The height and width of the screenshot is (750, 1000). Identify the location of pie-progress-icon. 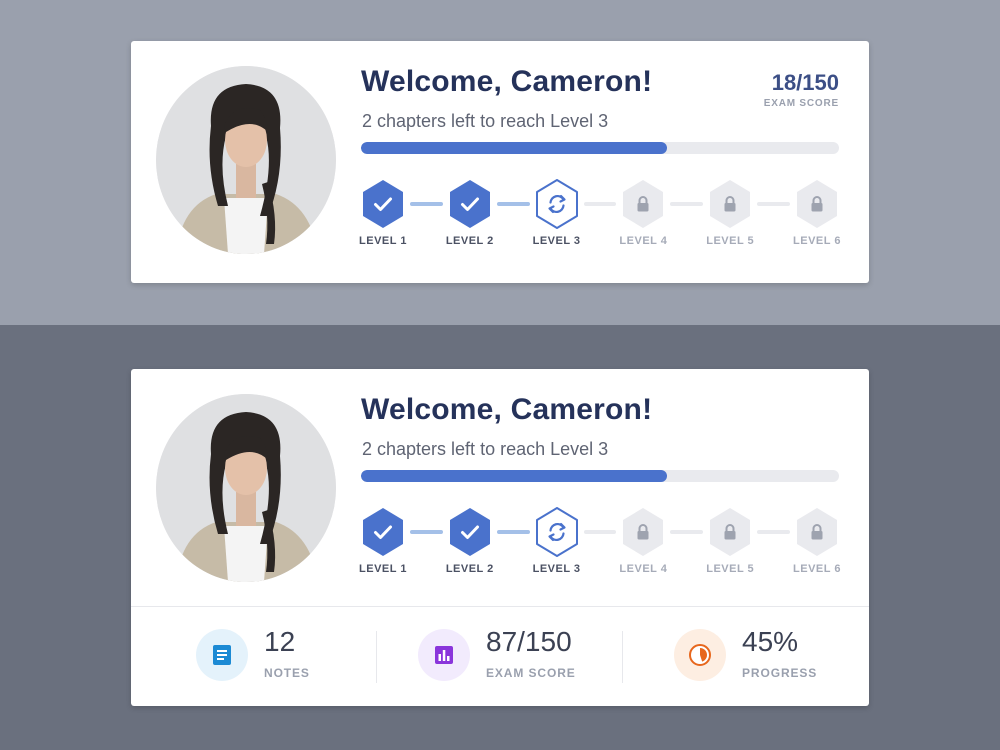
(700, 655).